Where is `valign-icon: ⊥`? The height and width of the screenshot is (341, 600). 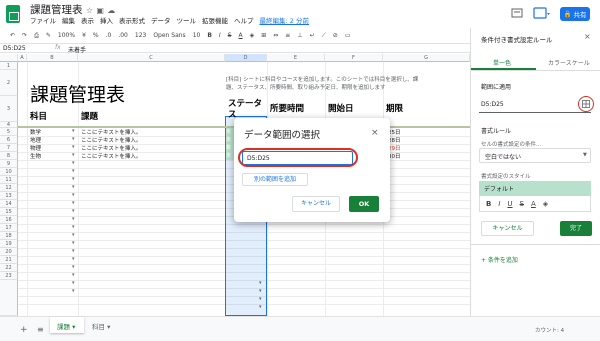
valign-icon: ⊥ is located at coordinates (299, 35).